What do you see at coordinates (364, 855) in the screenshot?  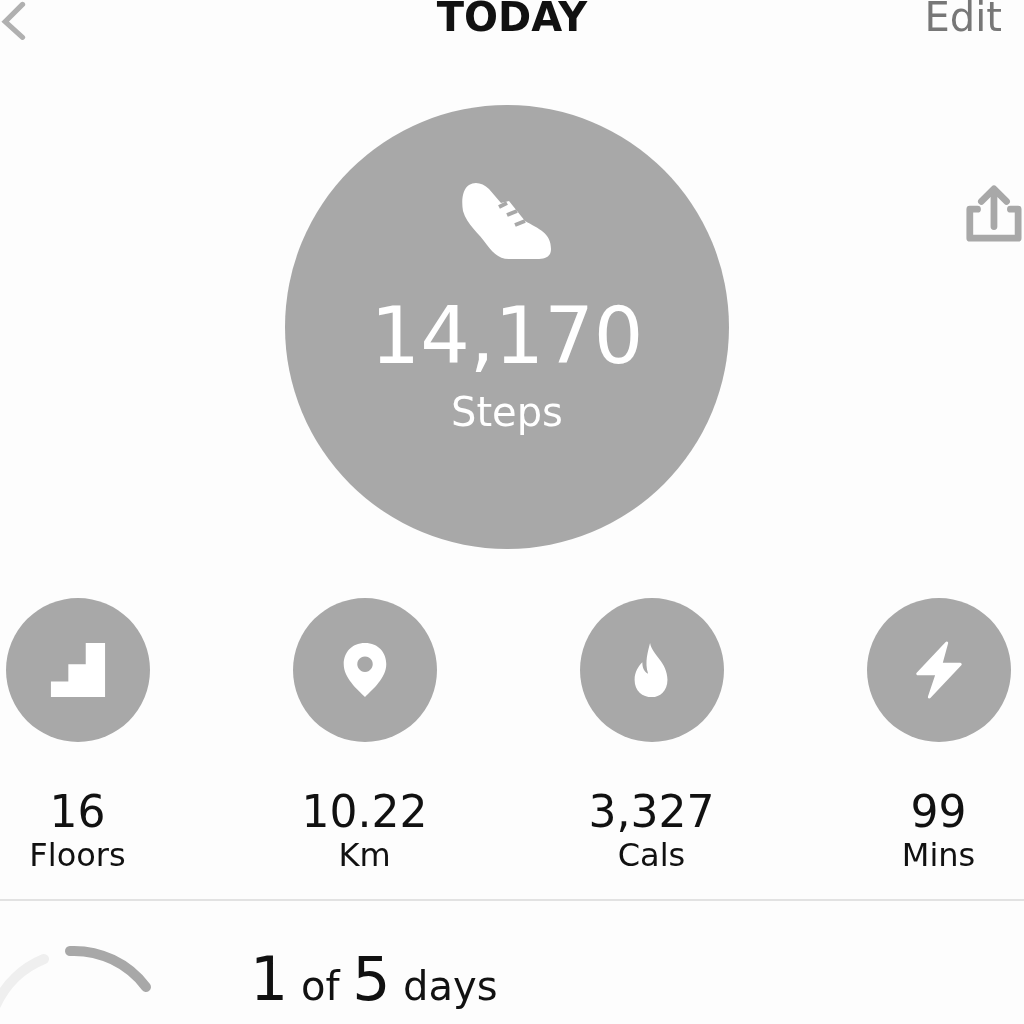 I see `metric-label: Km` at bounding box center [364, 855].